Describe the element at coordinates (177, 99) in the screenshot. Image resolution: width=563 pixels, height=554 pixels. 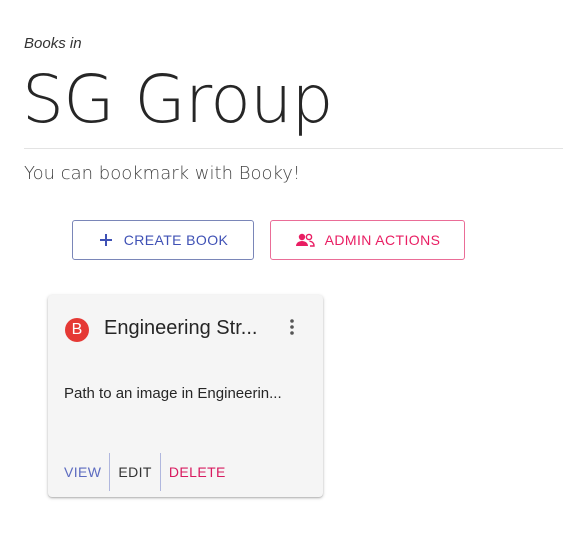
I see `page-title: SG Group` at that location.